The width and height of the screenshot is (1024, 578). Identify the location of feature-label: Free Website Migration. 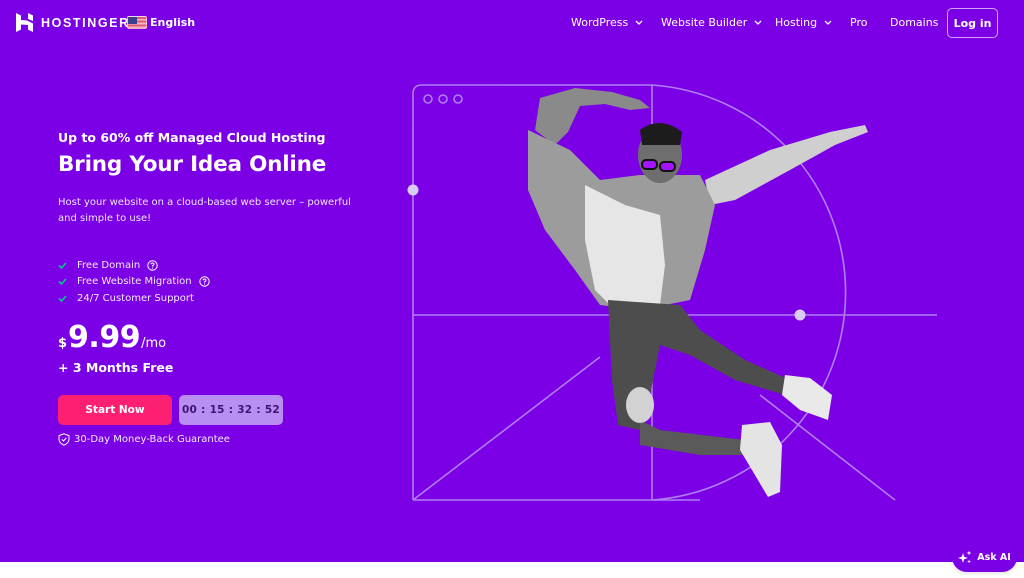
(134, 282).